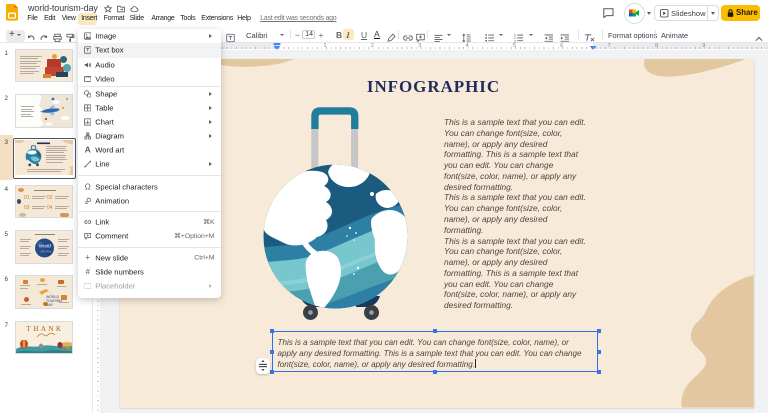 Image resolution: width=768 pixels, height=413 pixels. What do you see at coordinates (46, 252) in the screenshot?
I see `svg-text: on day` at bounding box center [46, 252].